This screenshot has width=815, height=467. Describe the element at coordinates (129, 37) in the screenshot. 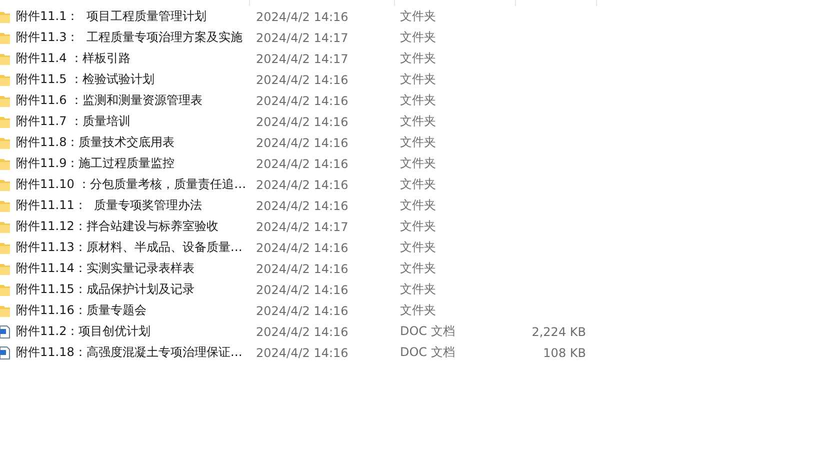

I see `file-name: 附件11.3： 工程质量专项治理方案及实施` at that location.